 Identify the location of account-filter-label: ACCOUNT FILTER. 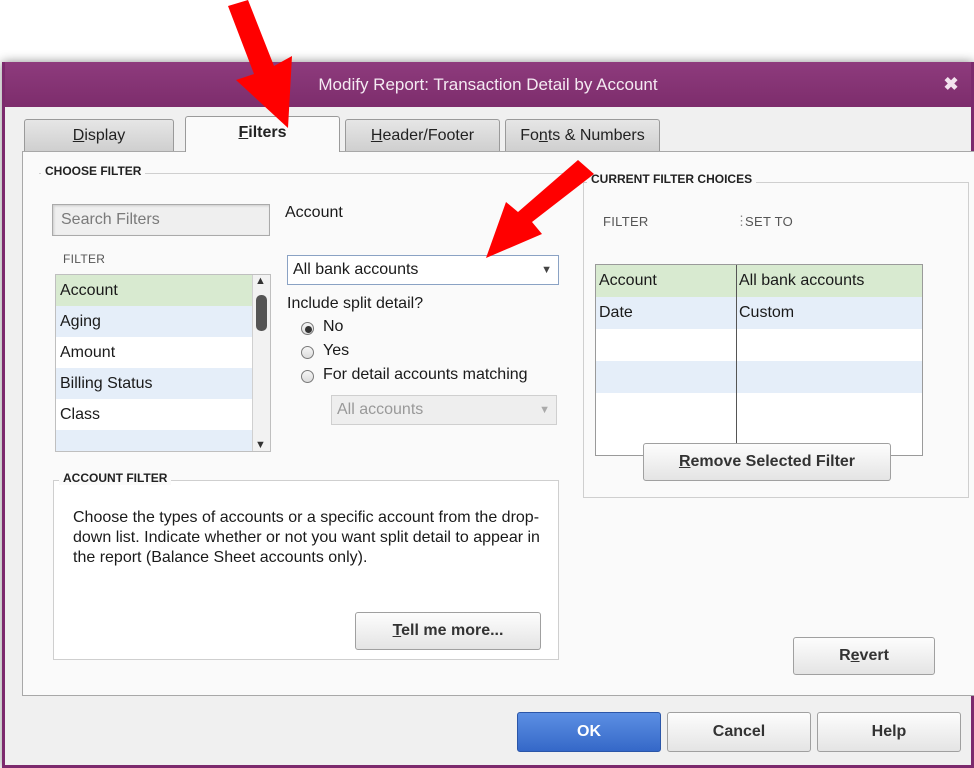
(115, 478).